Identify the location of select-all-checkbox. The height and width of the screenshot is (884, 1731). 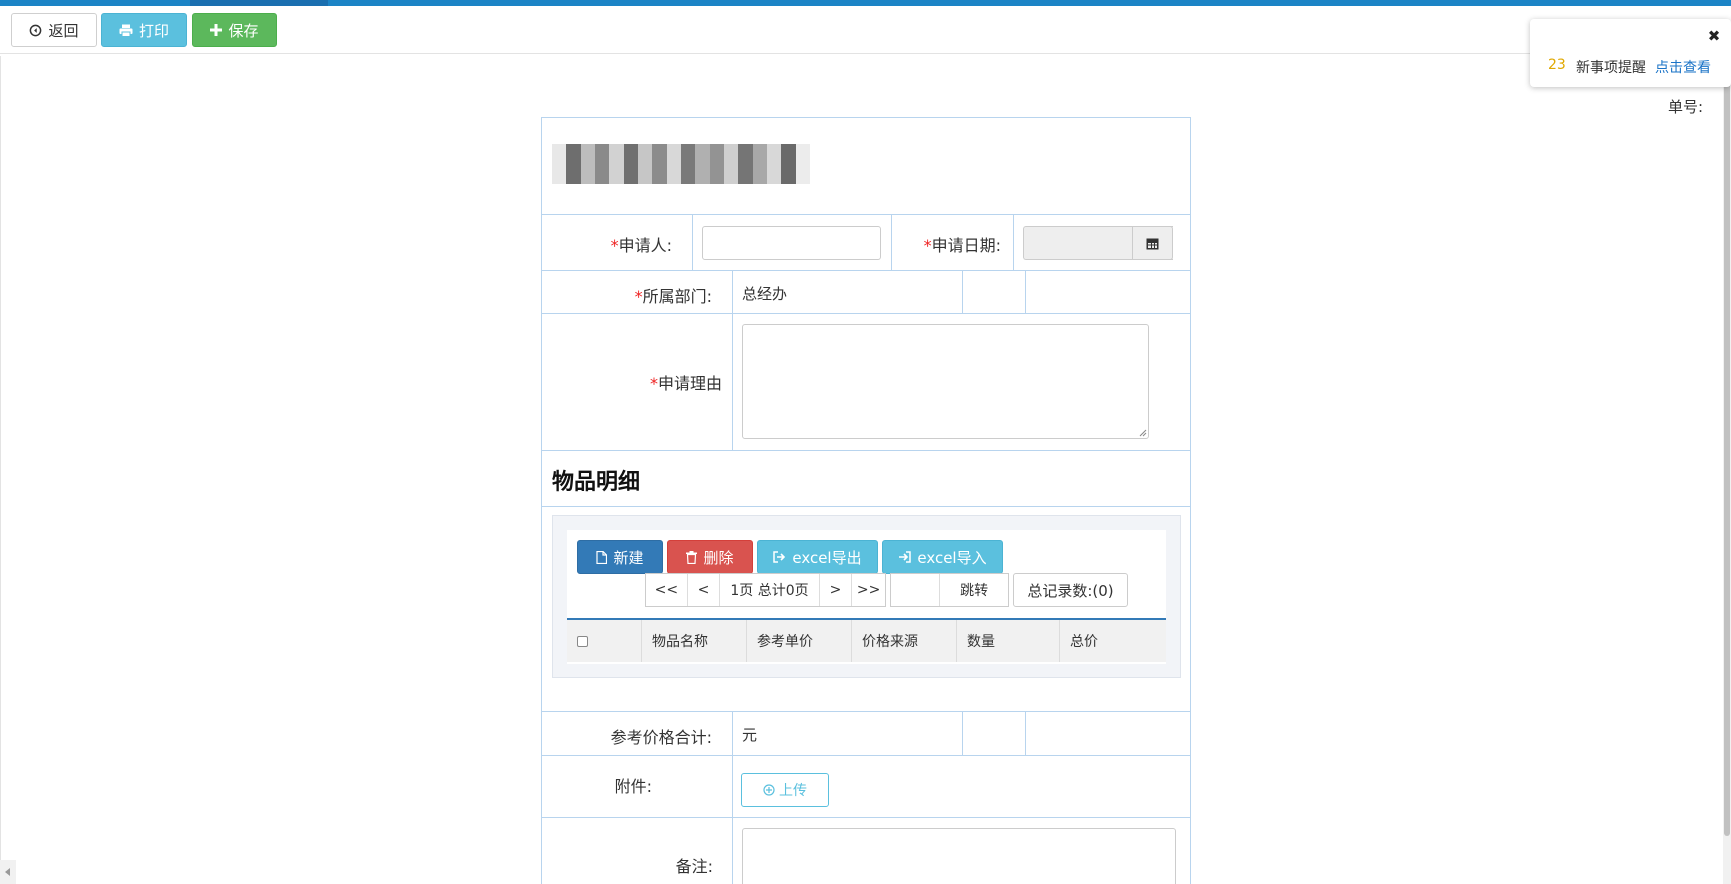
(582, 641).